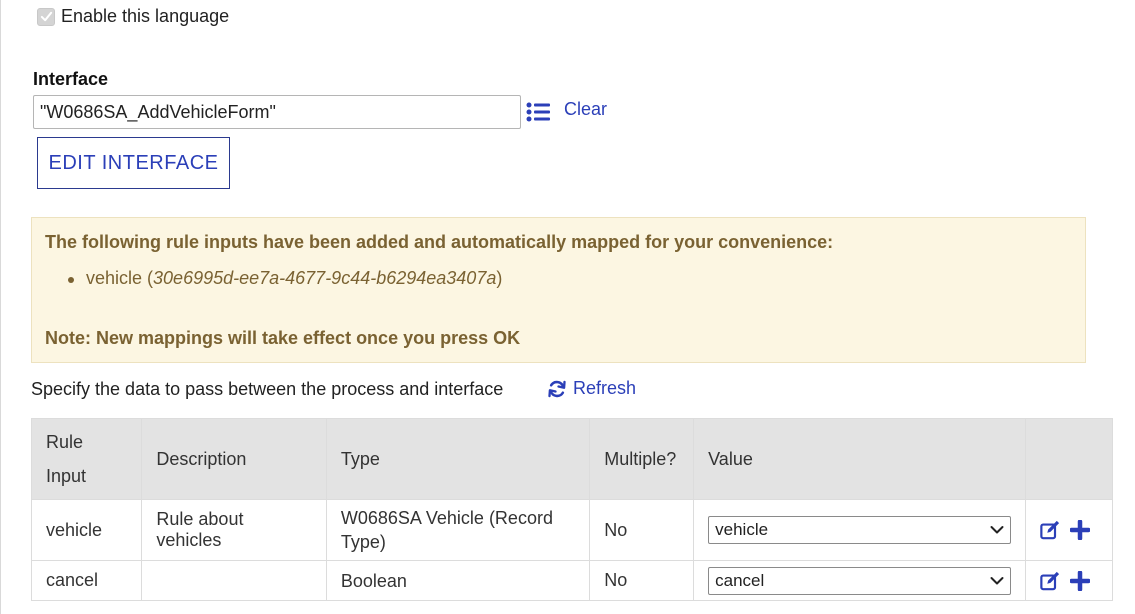  I want to click on cell-type: Boolean, so click(458, 580).